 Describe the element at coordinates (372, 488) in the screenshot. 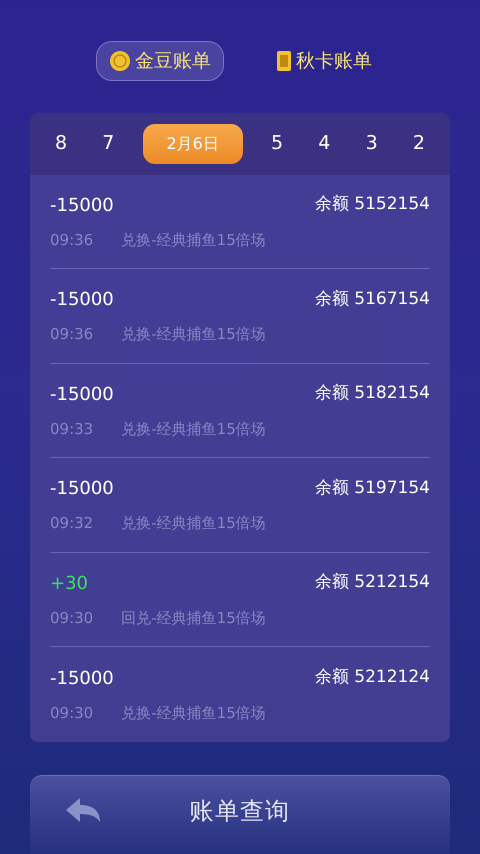

I see `balance-text: 余额 5197154` at that location.